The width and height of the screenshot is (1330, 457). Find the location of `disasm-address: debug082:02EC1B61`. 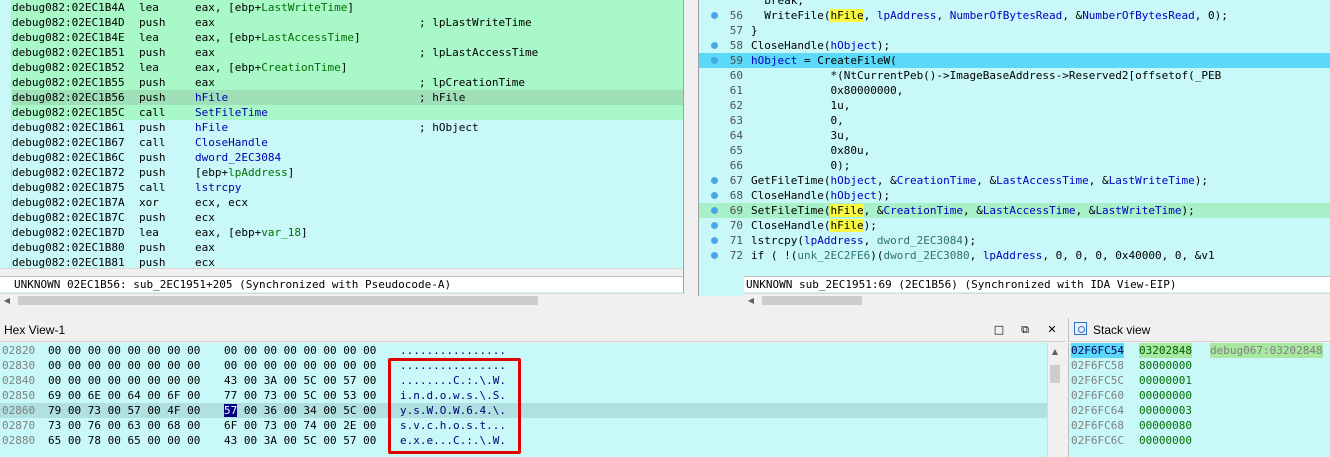

disasm-address: debug082:02EC1B61 is located at coordinates (68, 127).